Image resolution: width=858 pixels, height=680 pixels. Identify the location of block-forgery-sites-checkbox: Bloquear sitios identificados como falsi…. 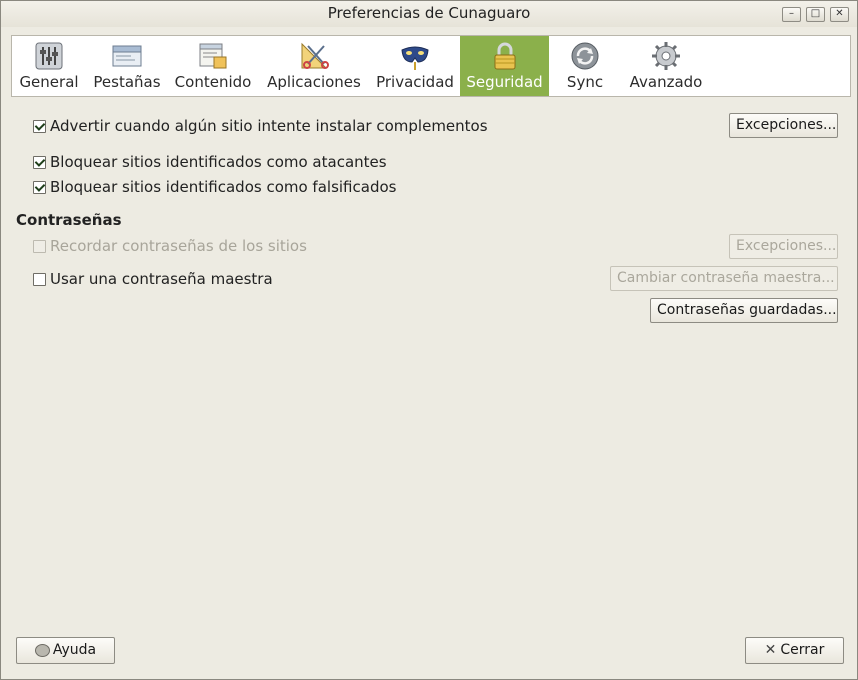
(214, 187).